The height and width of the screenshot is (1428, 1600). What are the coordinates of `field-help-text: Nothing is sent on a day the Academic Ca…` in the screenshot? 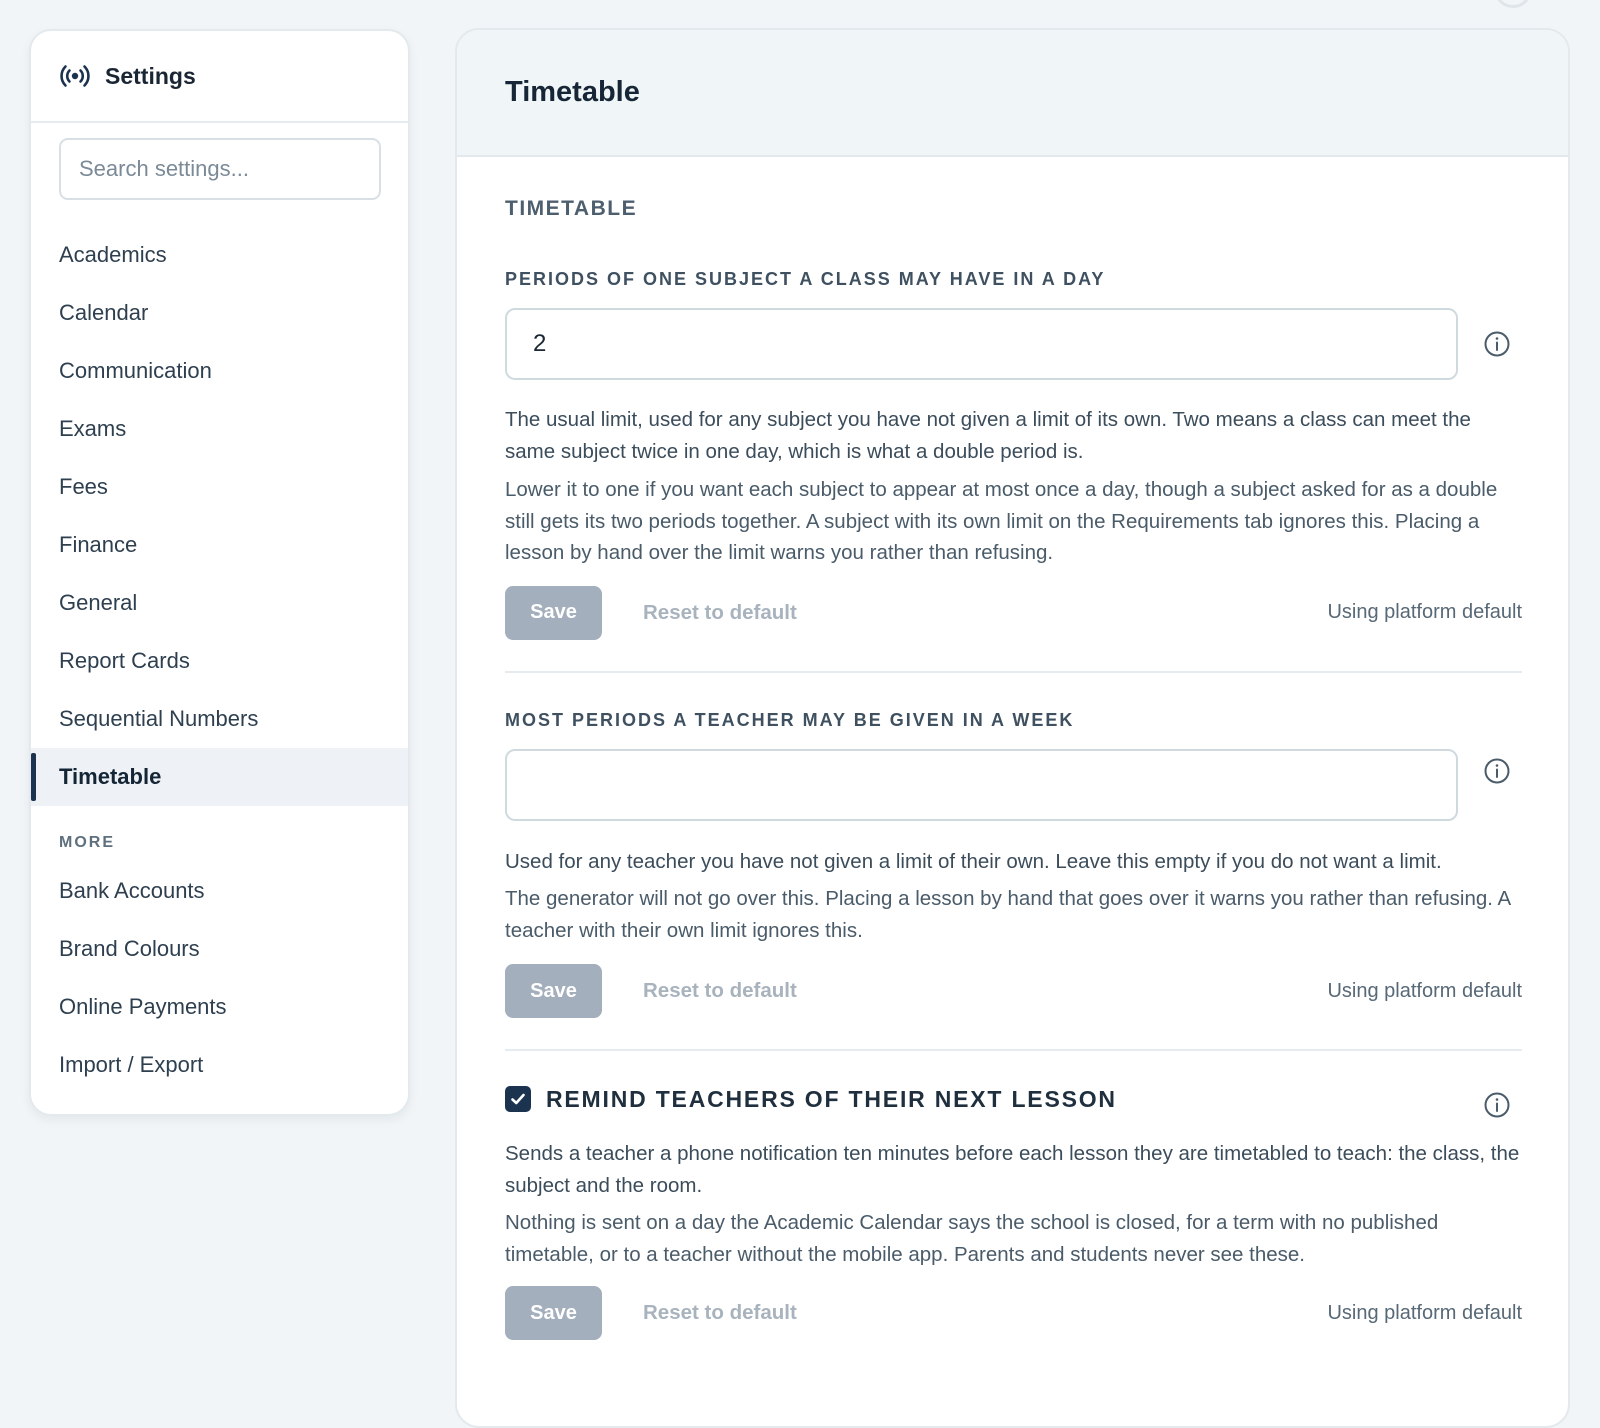 It's located at (972, 1238).